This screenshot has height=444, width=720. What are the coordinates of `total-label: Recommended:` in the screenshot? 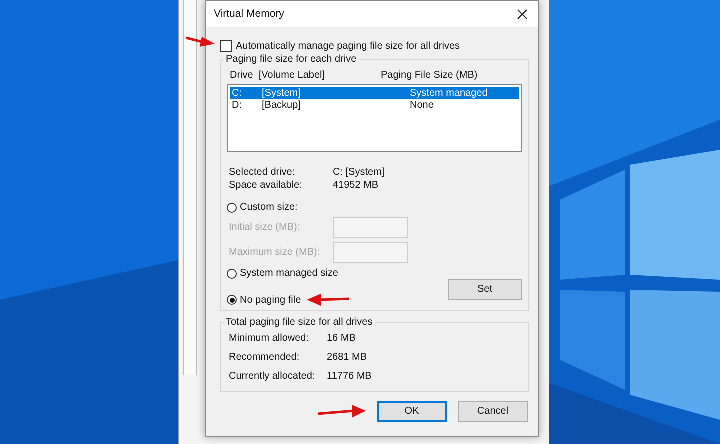 It's located at (265, 357).